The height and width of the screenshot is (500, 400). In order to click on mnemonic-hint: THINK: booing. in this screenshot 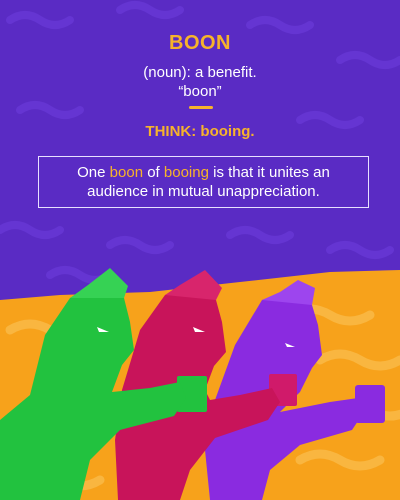, I will do `click(200, 131)`.